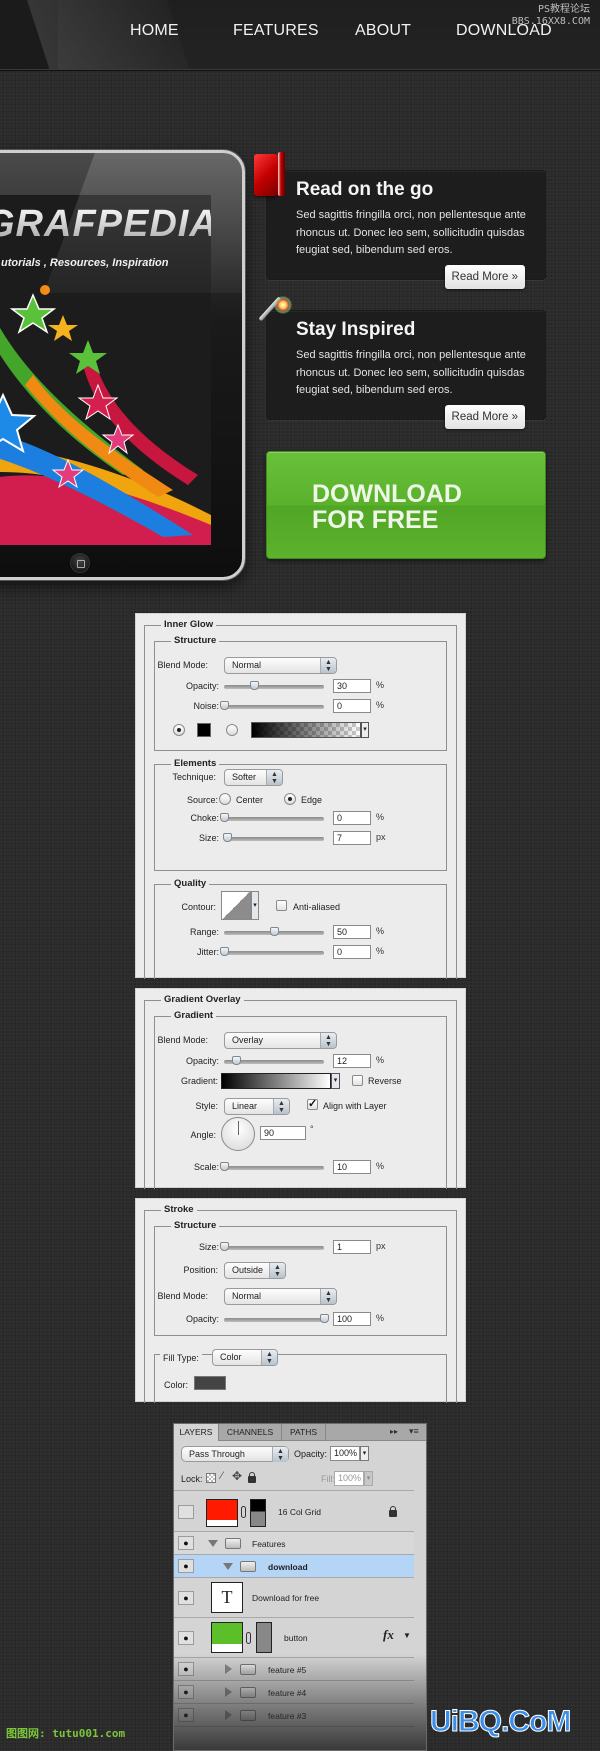 This screenshot has height=1751, width=600. I want to click on color-radio, so click(179, 730).